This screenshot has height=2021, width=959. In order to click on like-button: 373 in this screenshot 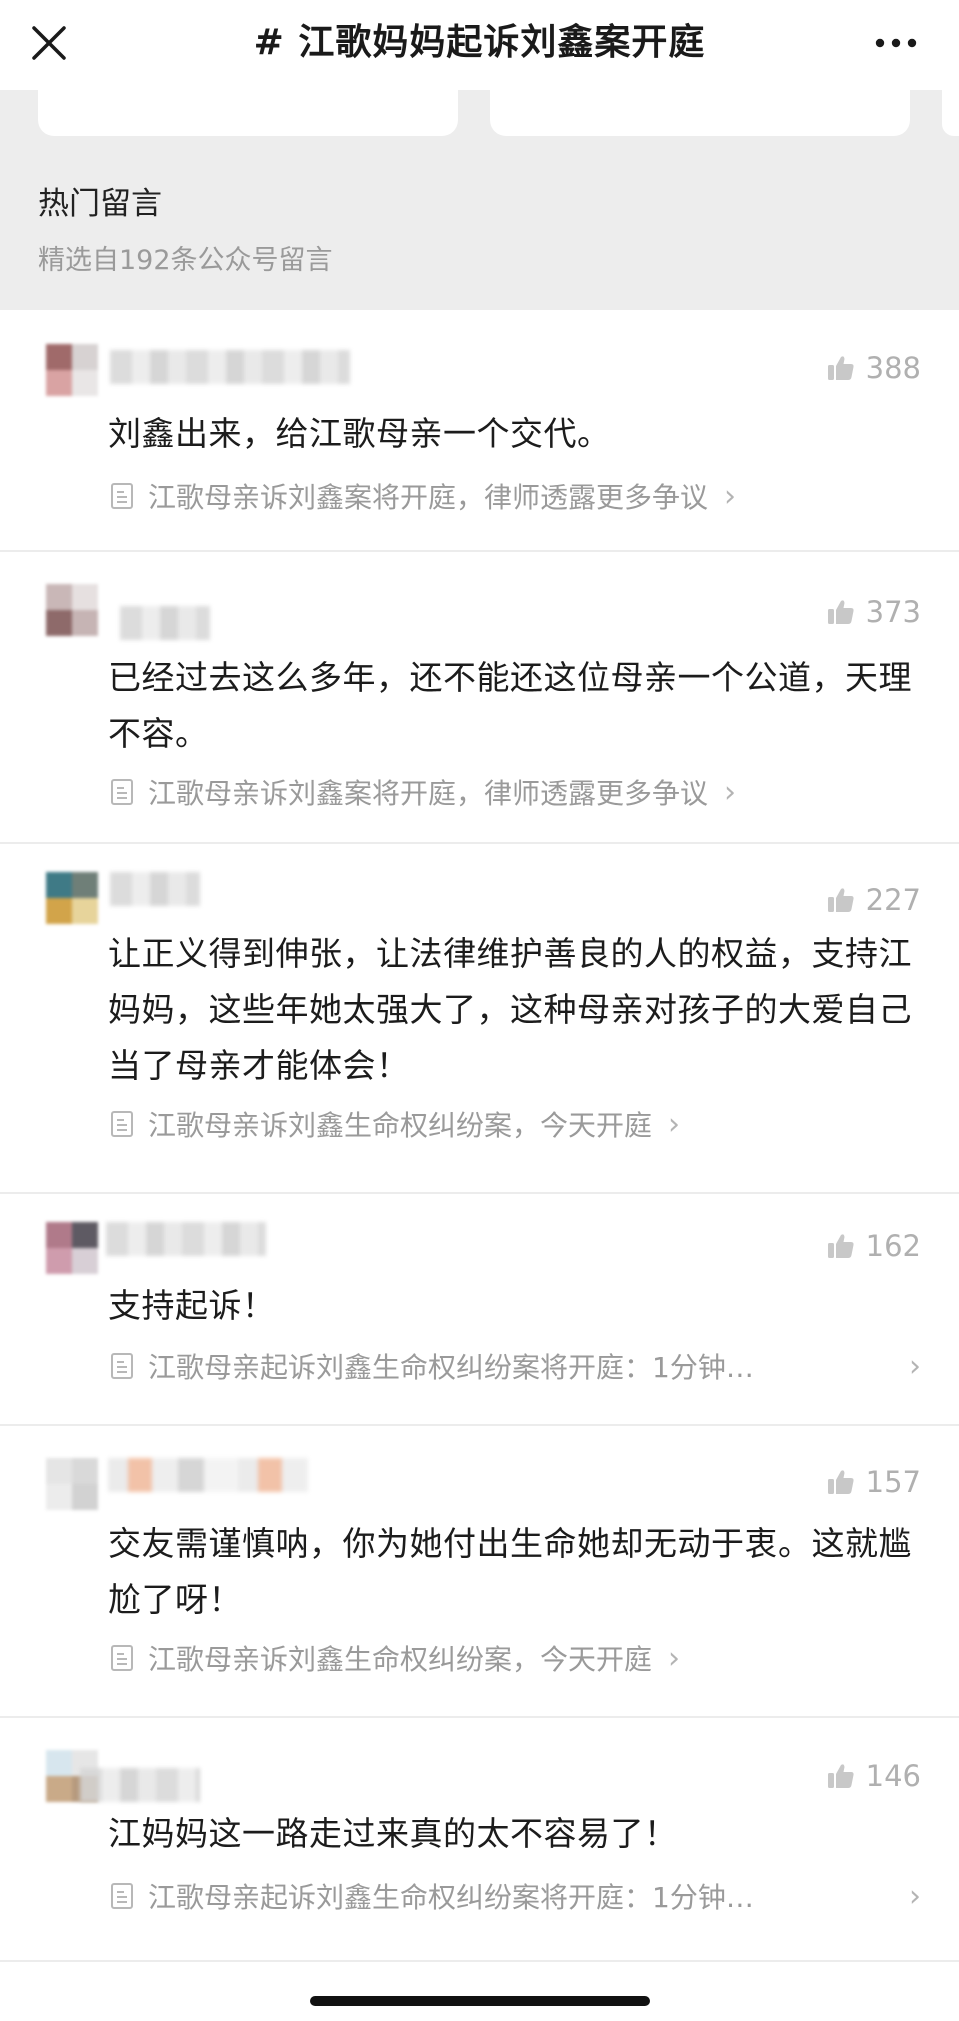, I will do `click(873, 612)`.